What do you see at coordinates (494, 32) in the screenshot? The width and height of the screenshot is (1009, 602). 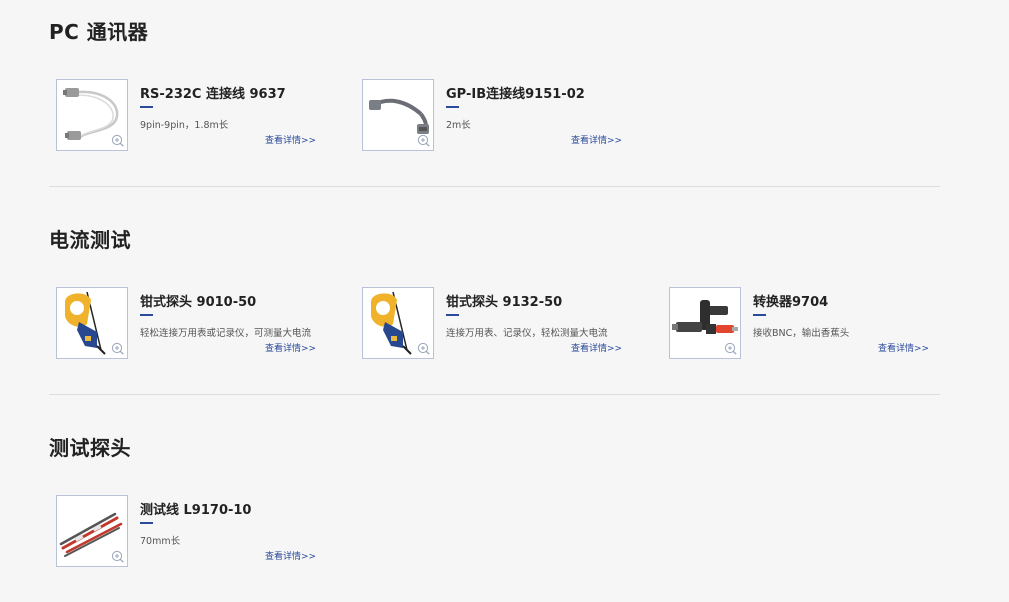 I see `section-pc-communication: PC 通讯器` at bounding box center [494, 32].